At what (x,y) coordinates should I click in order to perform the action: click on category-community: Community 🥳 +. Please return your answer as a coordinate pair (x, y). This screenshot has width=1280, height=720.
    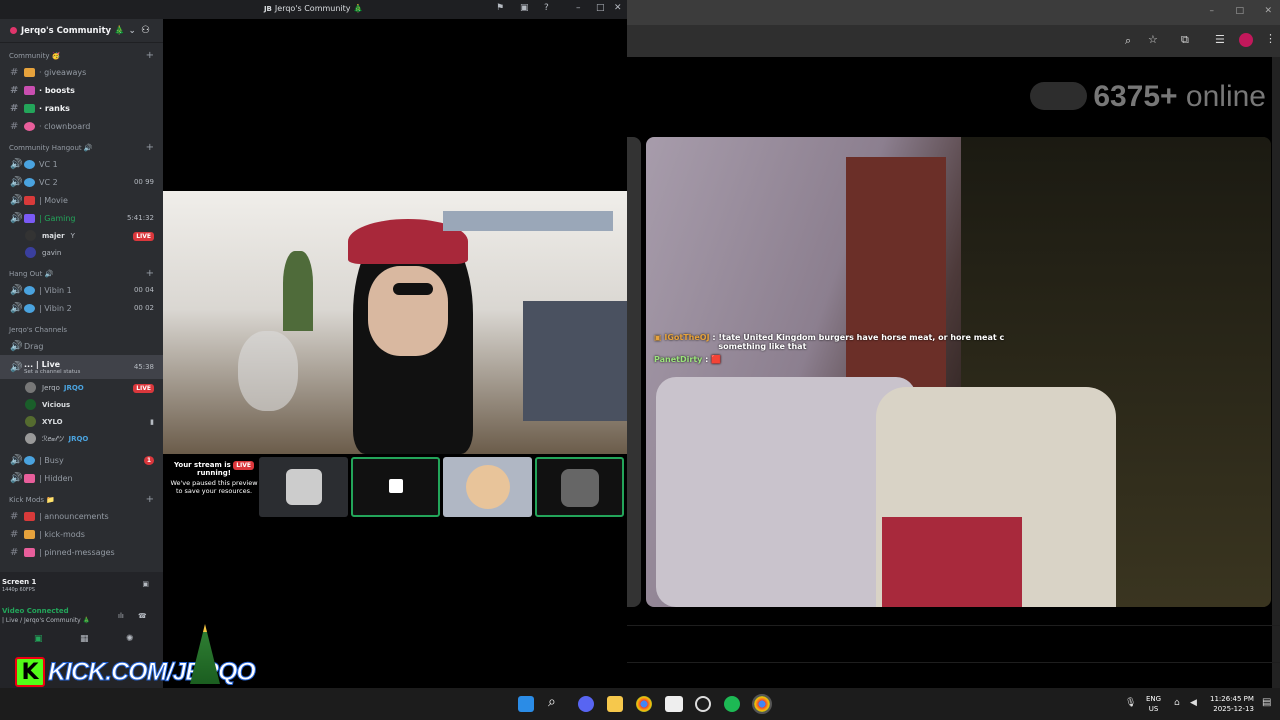
    Looking at the image, I should click on (81, 55).